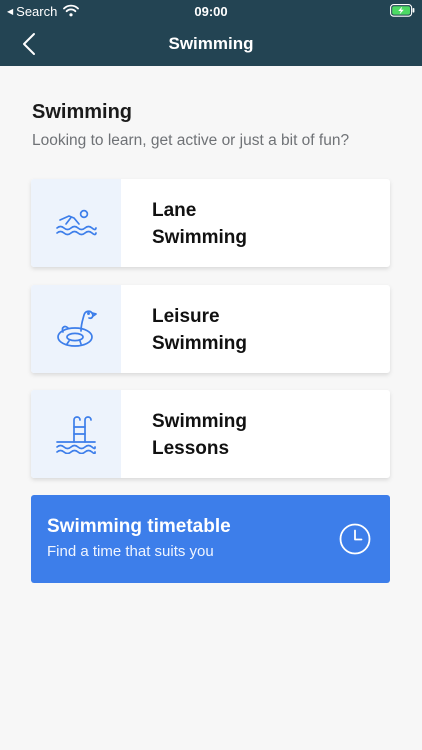 The width and height of the screenshot is (422, 750). What do you see at coordinates (252, 224) in the screenshot?
I see `card-label: Lane Swimming` at bounding box center [252, 224].